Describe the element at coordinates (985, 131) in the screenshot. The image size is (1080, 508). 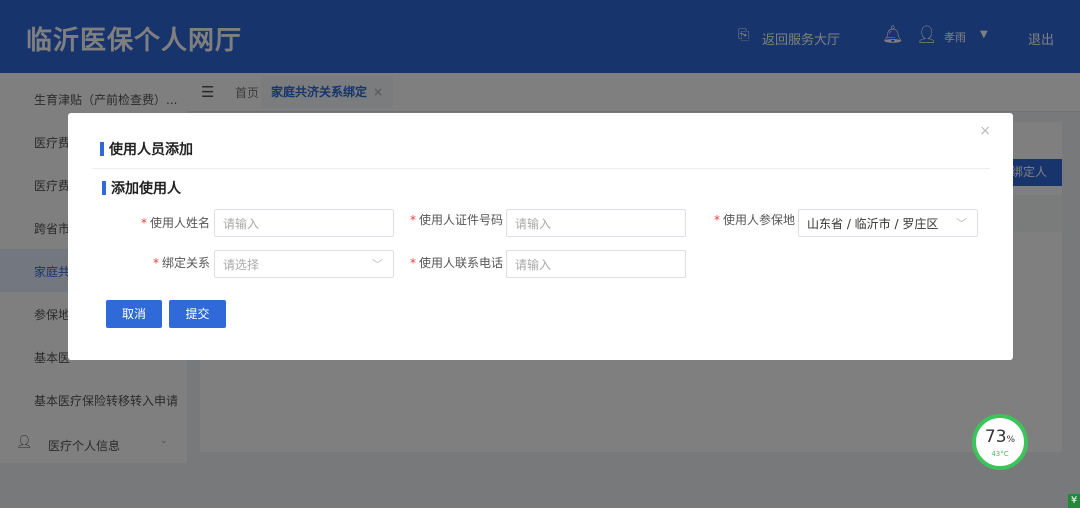
I see `close-icon: ×` at that location.